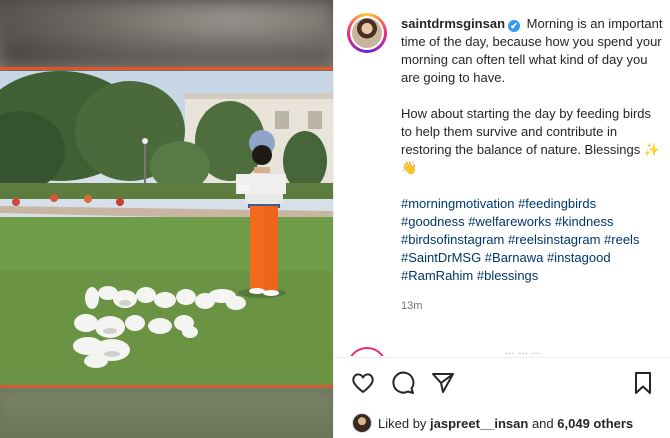  I want to click on verified-badge-icon: ✔, so click(514, 26).